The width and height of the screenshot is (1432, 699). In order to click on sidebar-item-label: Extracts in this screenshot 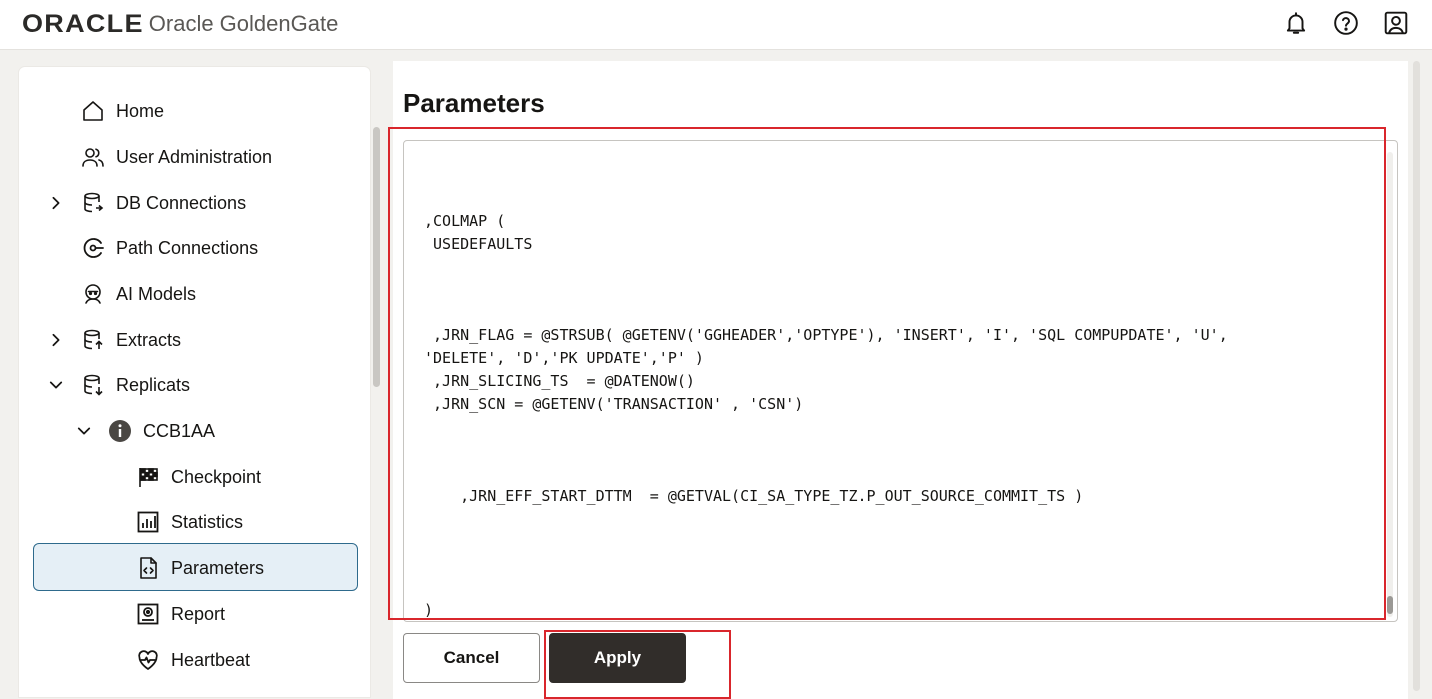, I will do `click(149, 339)`.